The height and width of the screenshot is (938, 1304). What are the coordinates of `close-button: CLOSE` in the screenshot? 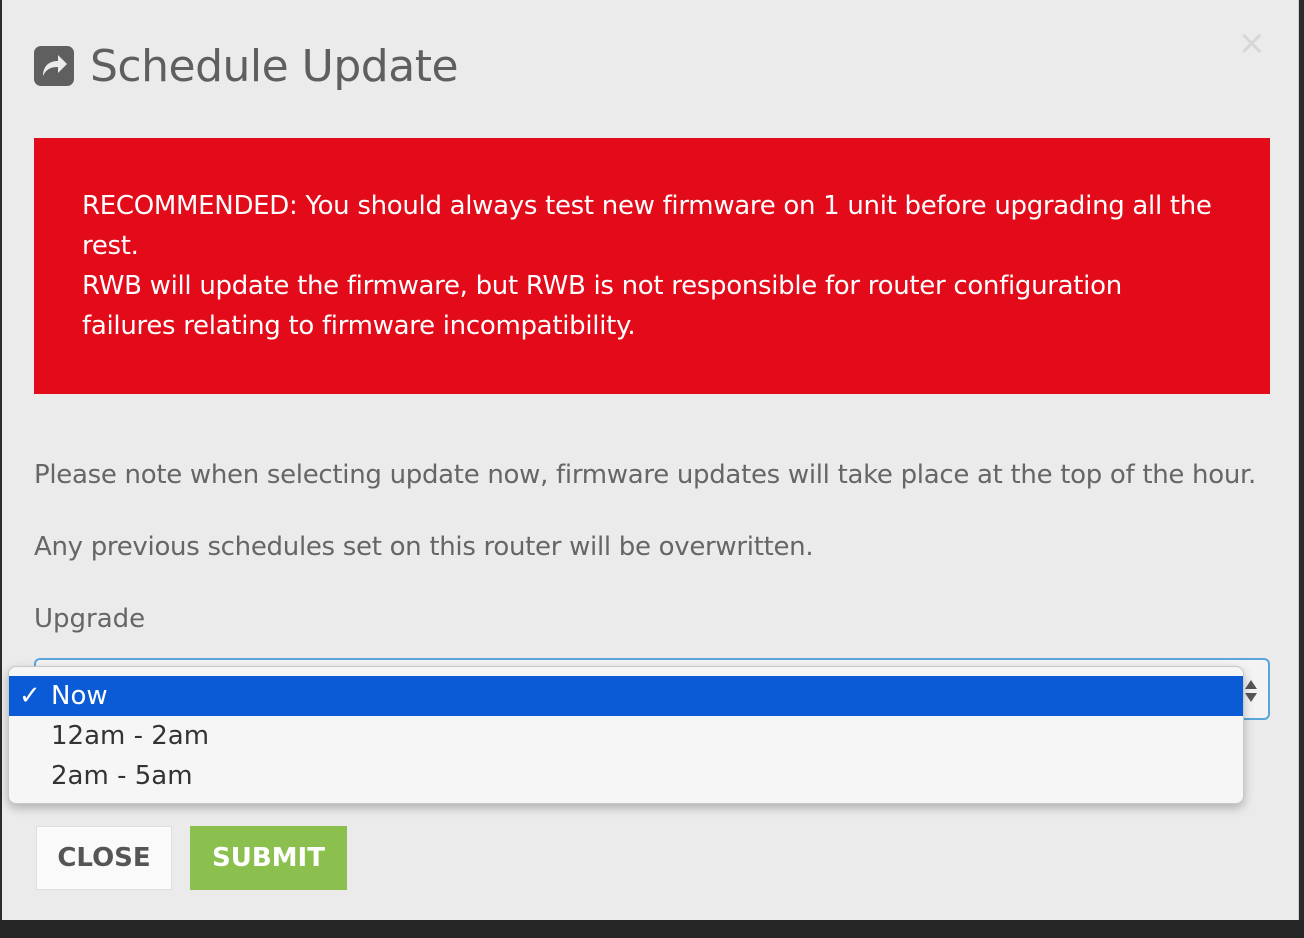 It's located at (104, 858).